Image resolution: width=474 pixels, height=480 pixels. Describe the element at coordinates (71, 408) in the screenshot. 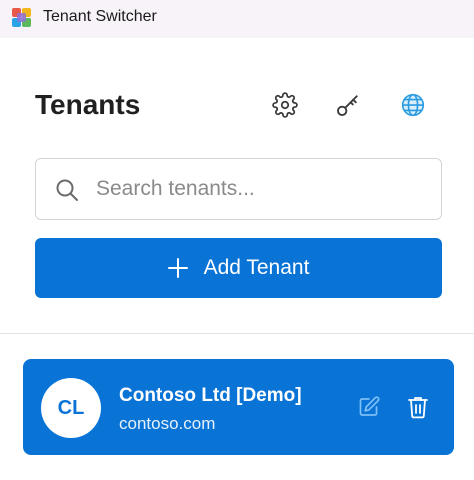

I see `avatar: CL` at that location.